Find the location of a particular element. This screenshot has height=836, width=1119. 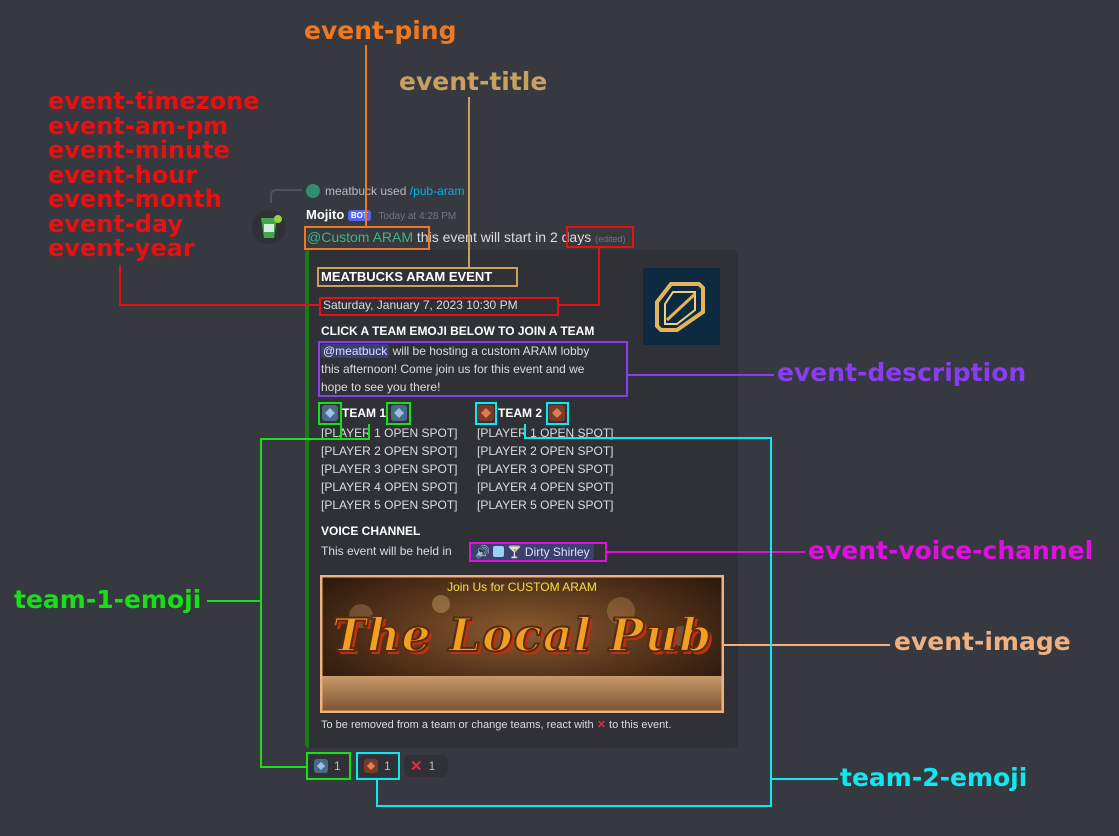

event-voice-channel-label: event-voice-channel is located at coordinates (951, 550).